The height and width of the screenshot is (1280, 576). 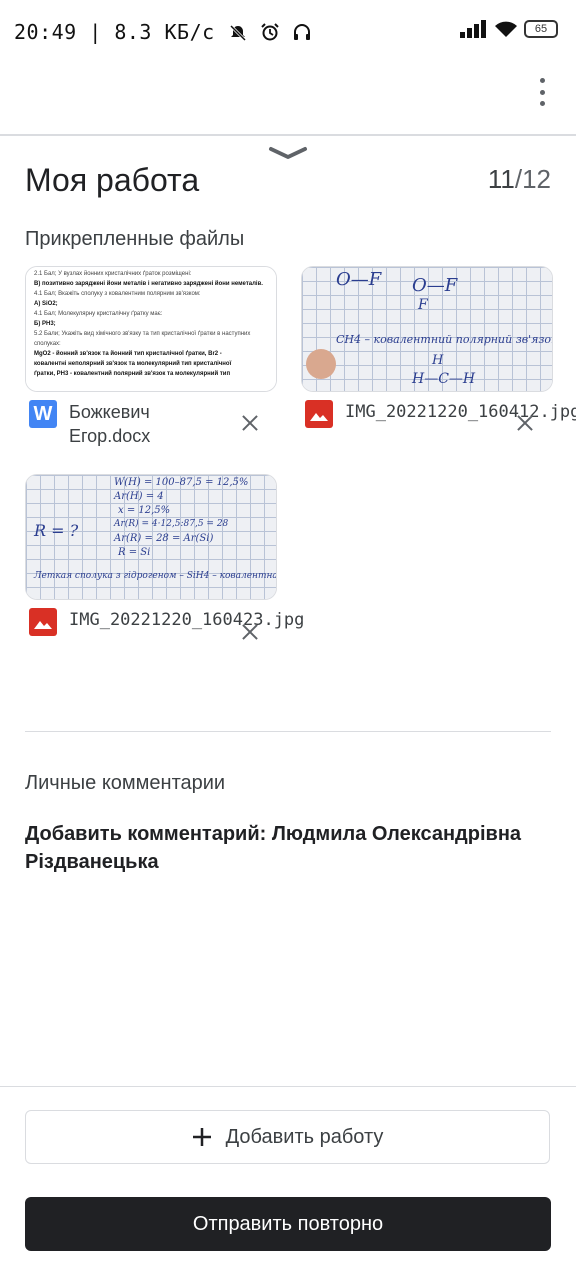 I want to click on doc-line: А) SiO2;, so click(x=46, y=304).